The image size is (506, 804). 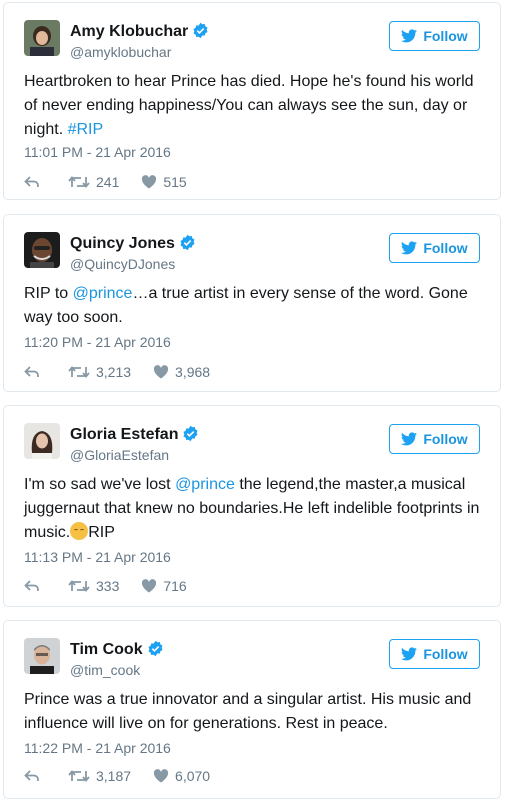 I want to click on retweet-count: 3,187, so click(x=114, y=776).